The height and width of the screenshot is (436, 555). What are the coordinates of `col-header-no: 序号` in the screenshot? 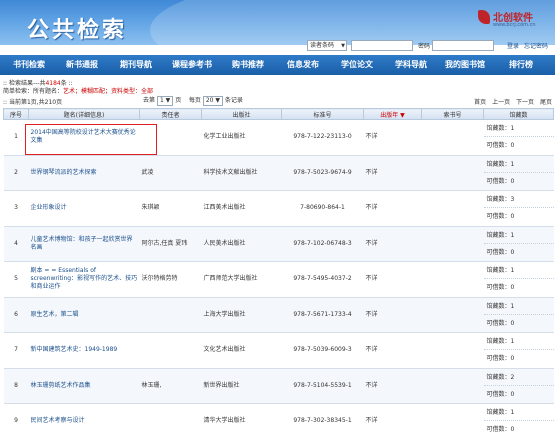 It's located at (16, 114).